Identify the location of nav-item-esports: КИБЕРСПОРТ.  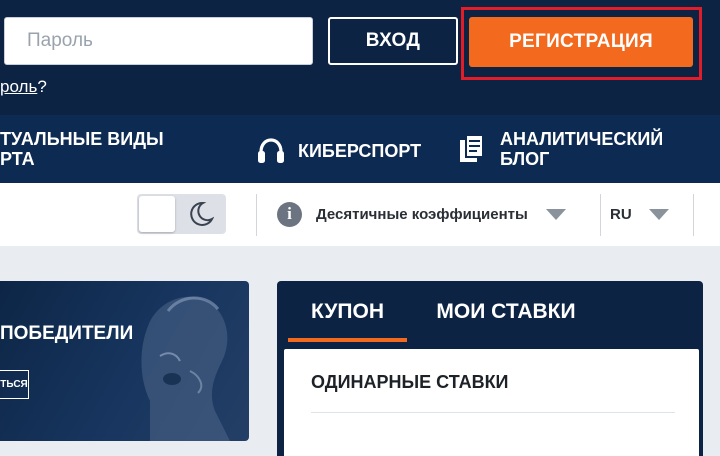
(338, 151).